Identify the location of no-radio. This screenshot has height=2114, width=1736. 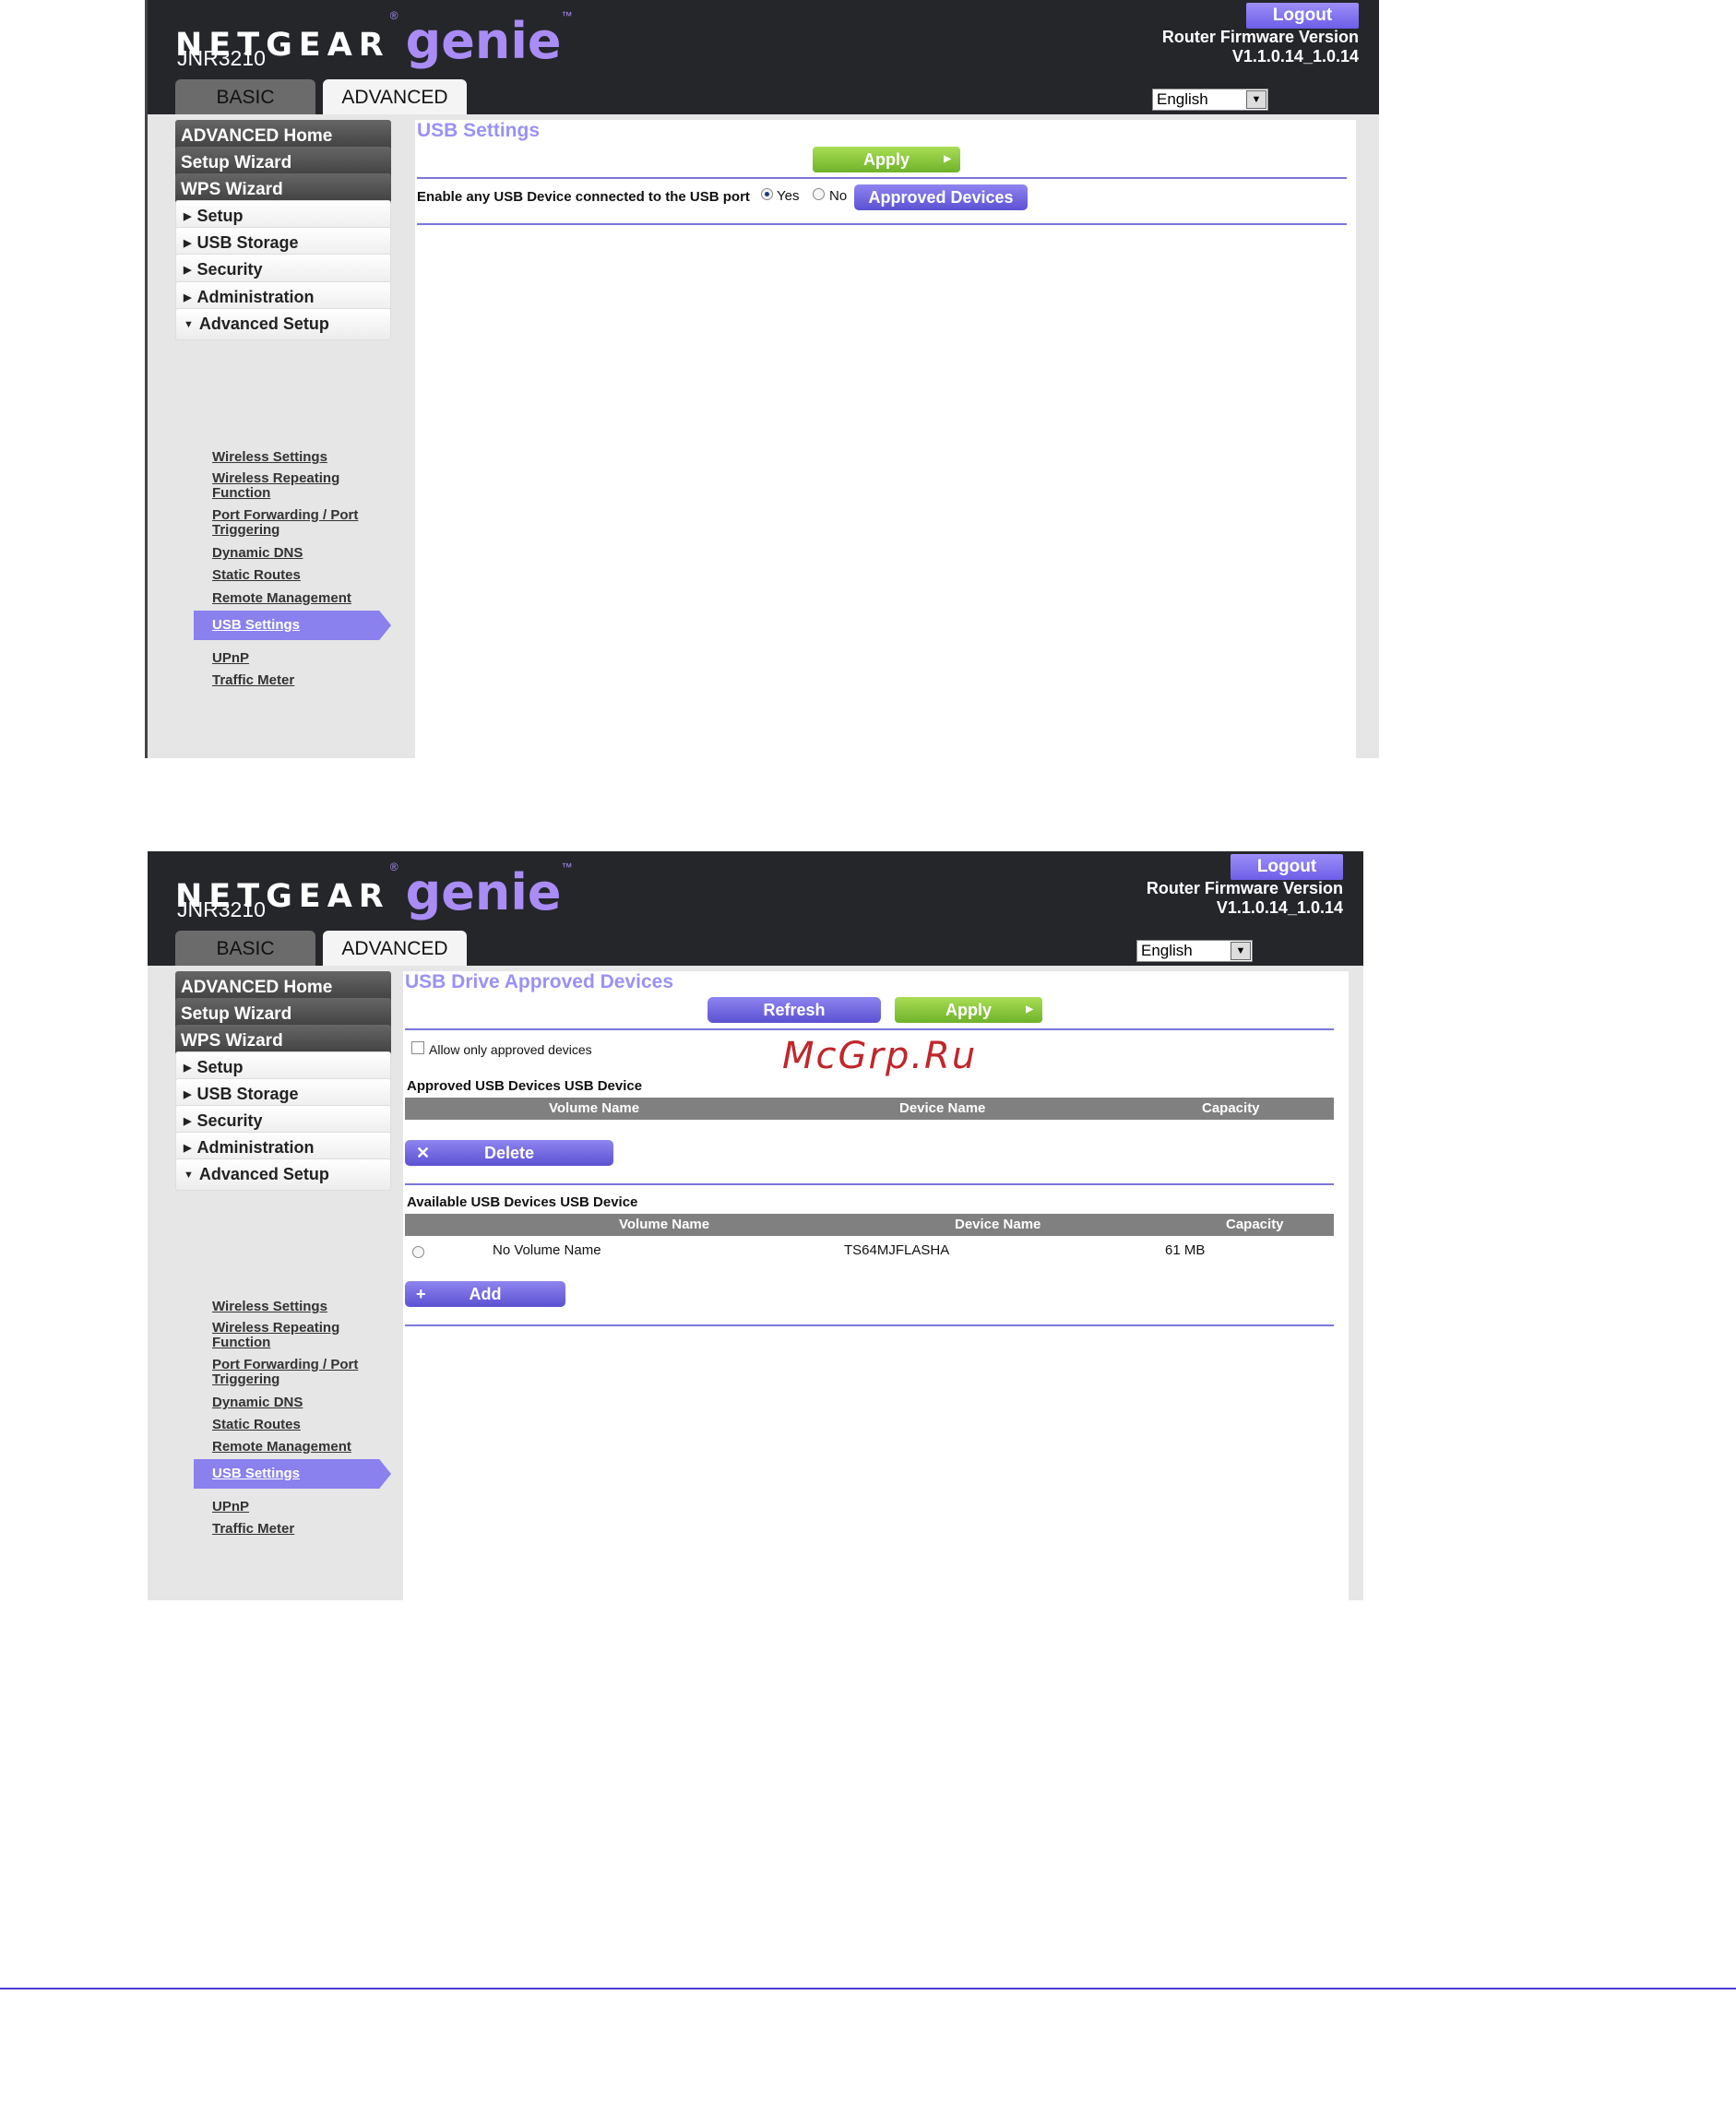
(819, 194).